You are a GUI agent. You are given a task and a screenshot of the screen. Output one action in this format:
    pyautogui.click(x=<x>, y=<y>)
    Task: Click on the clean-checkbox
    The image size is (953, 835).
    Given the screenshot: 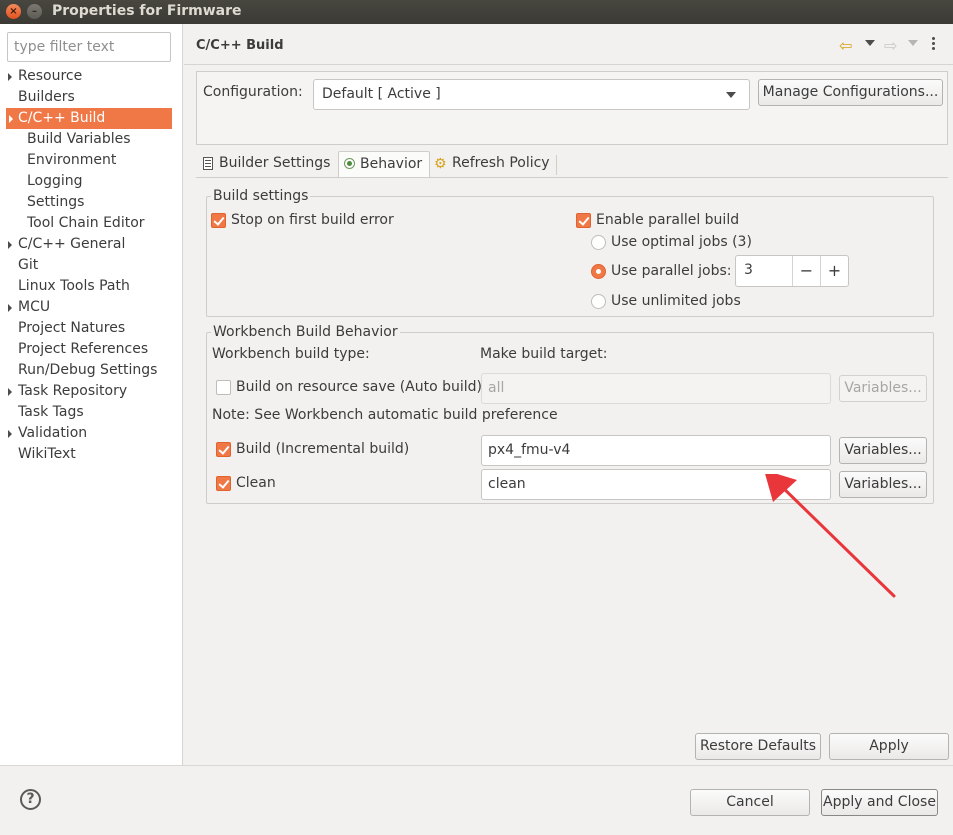 What is the action you would take?
    pyautogui.click(x=223, y=483)
    